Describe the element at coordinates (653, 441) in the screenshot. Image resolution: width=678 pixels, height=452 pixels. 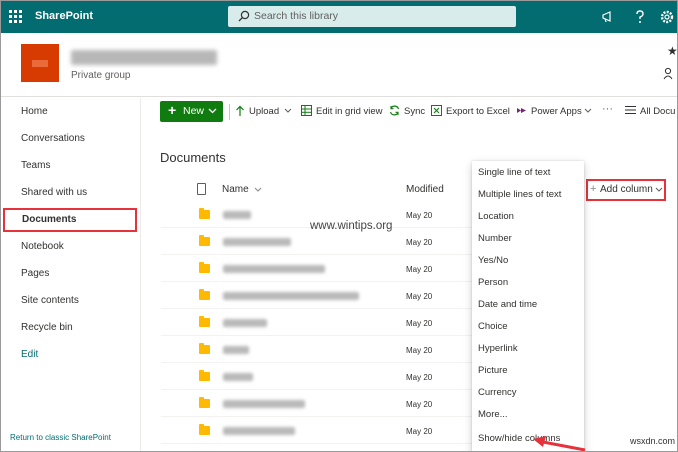
I see `site-watermark: wsxdn.com` at that location.